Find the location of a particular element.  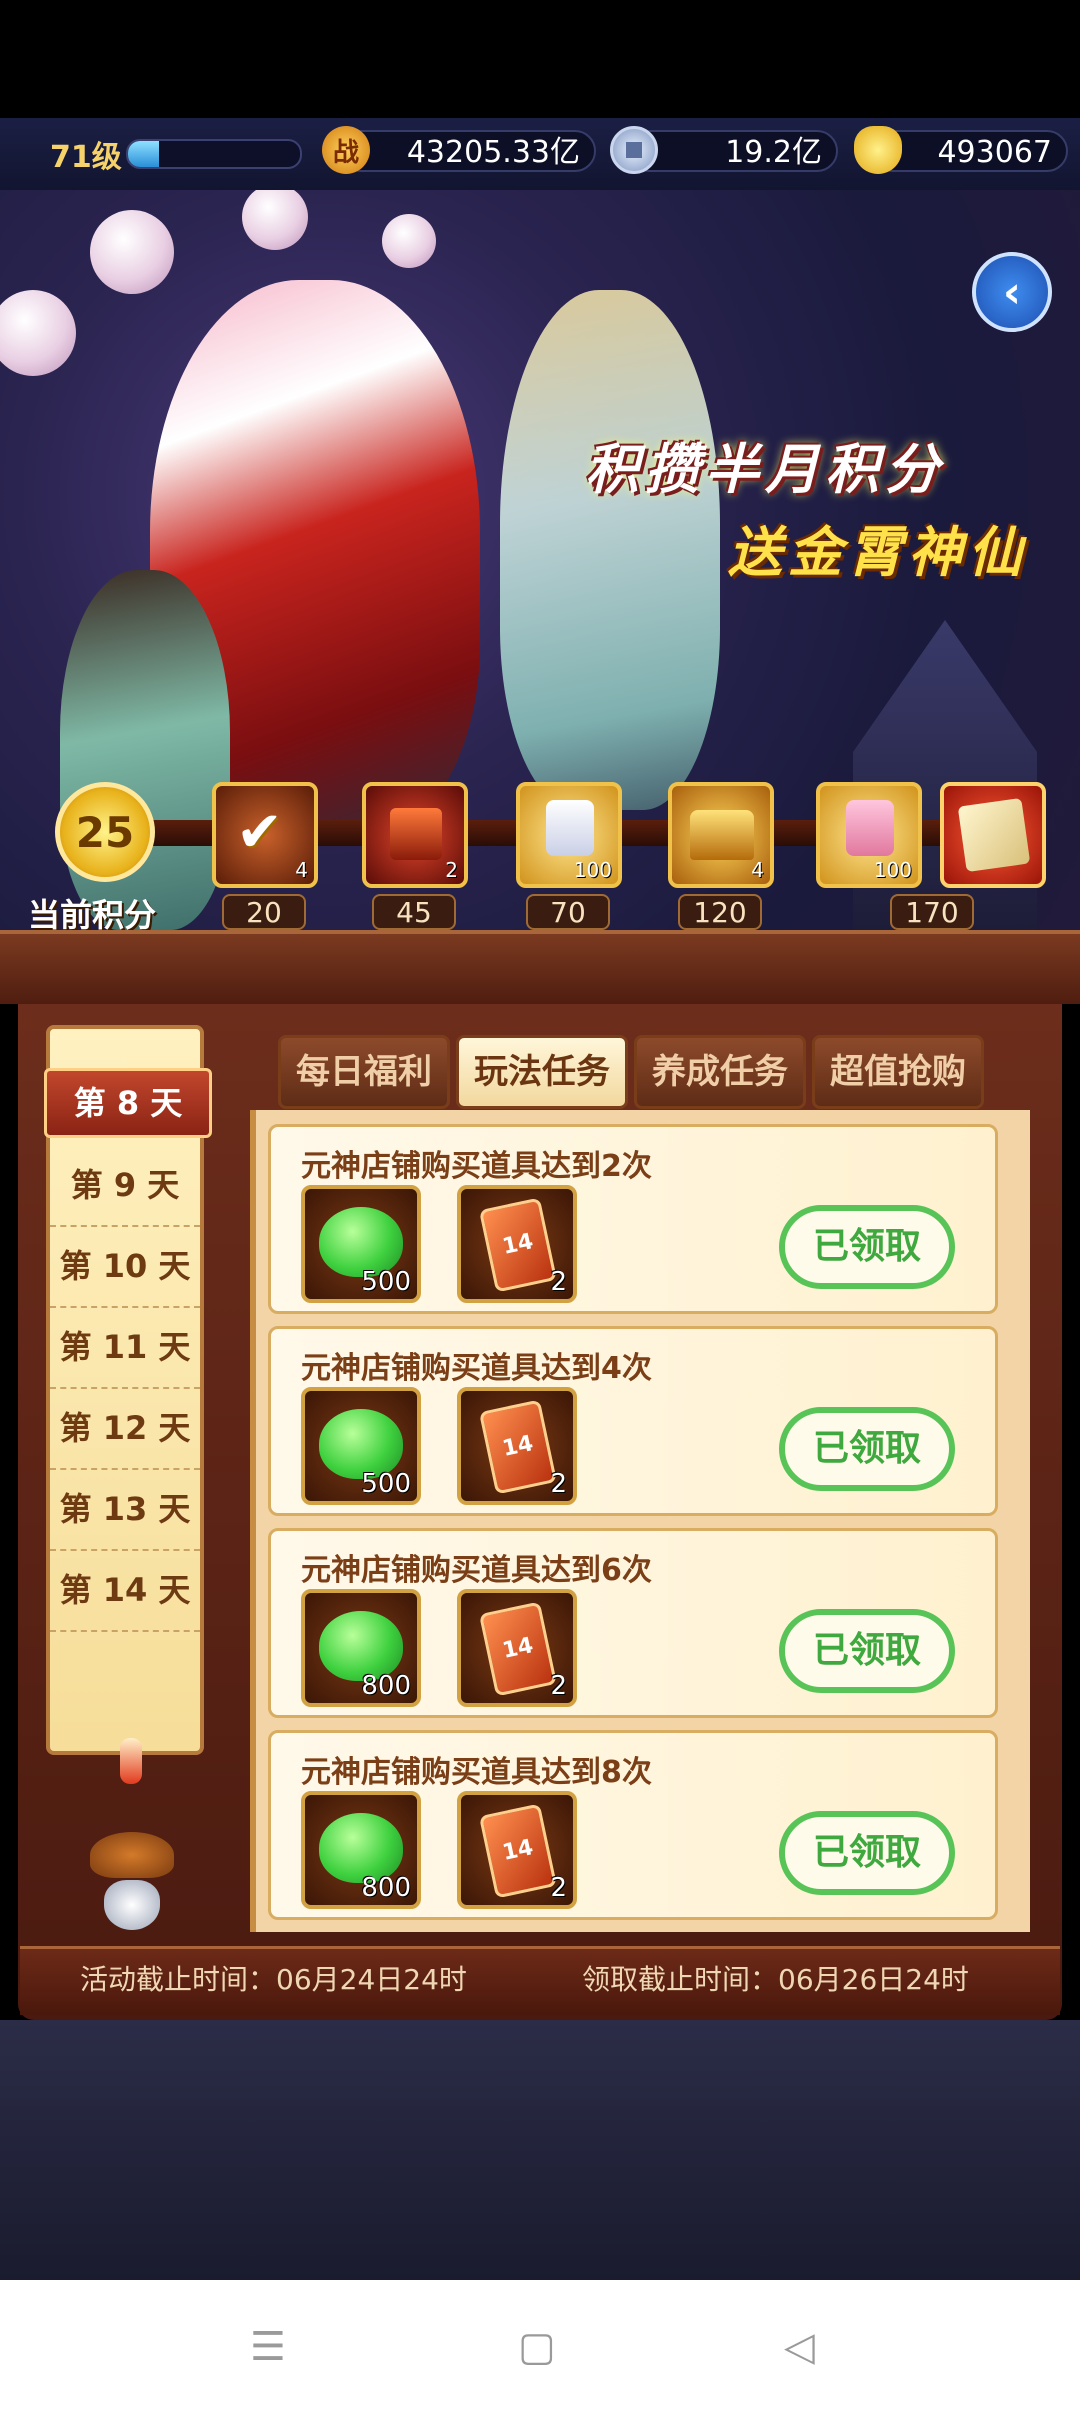

milestone-reward-5: 100 is located at coordinates (869, 835).